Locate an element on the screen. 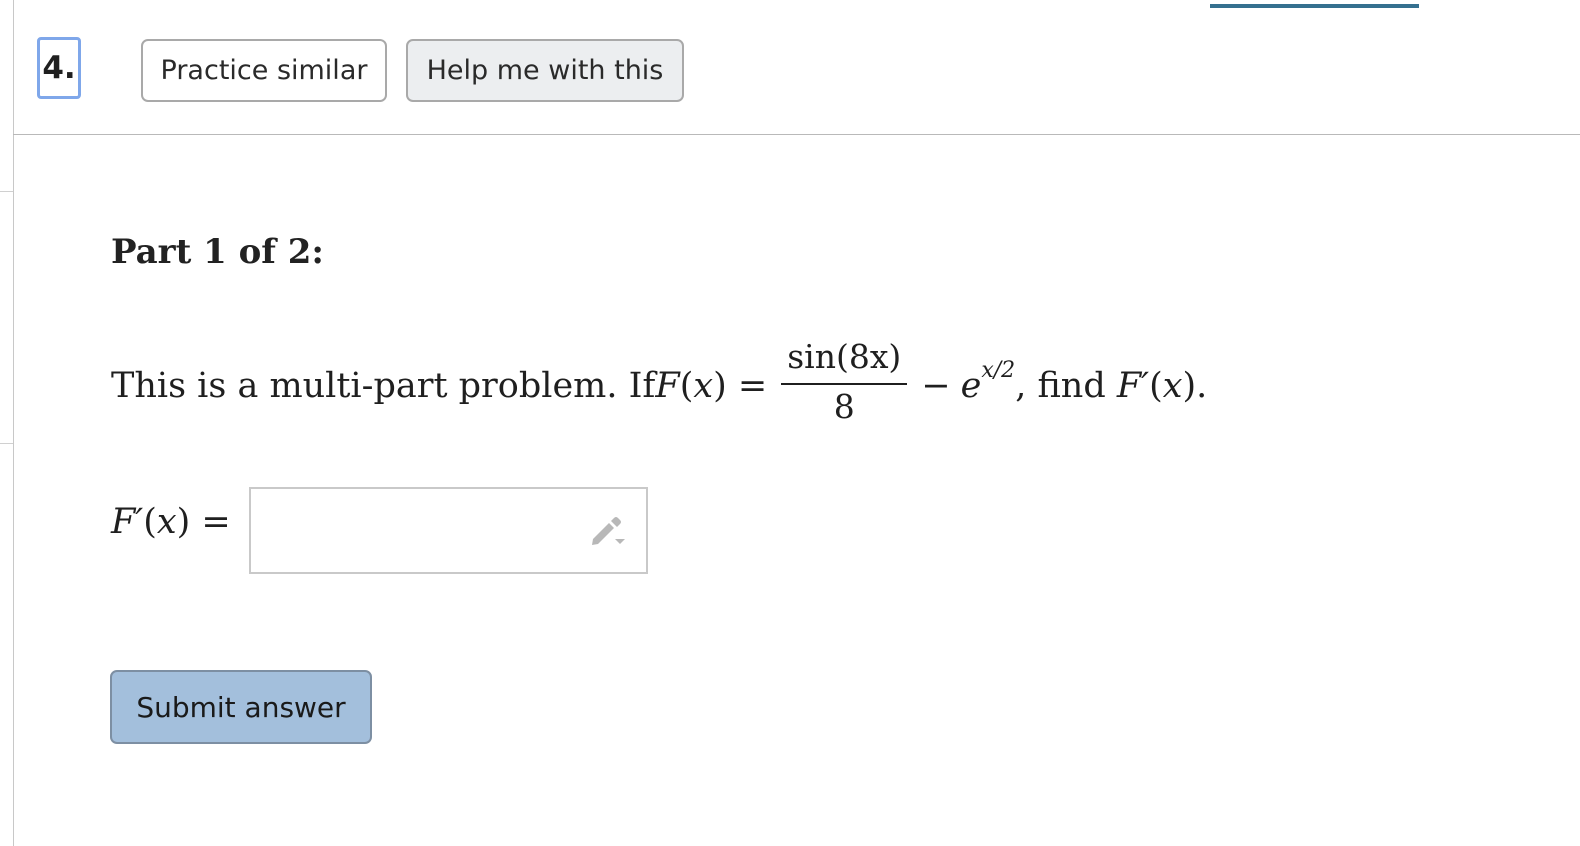 This screenshot has width=1580, height=846. progress-indicator is located at coordinates (1314, 6).